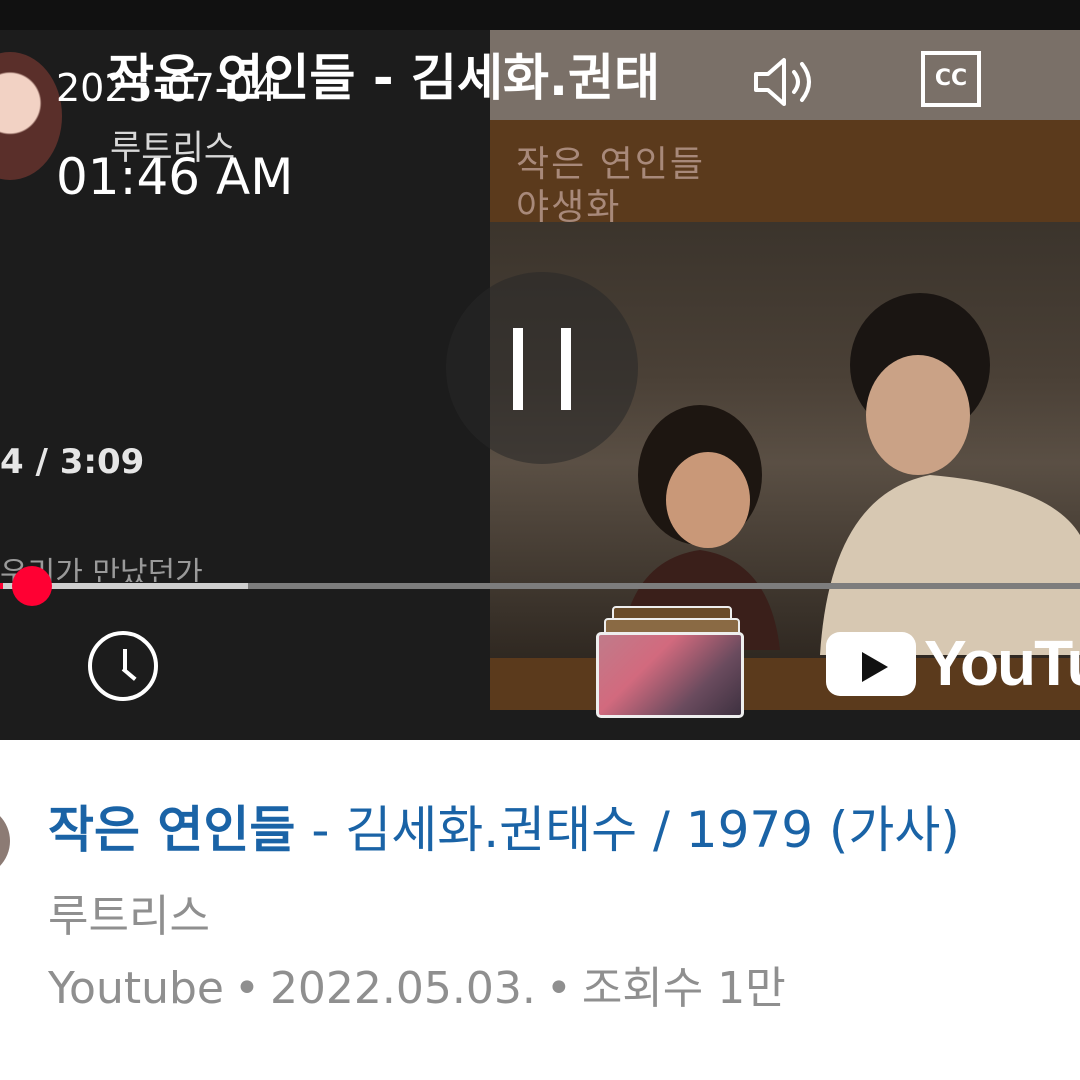  I want to click on volume-icon, so click(785, 82).